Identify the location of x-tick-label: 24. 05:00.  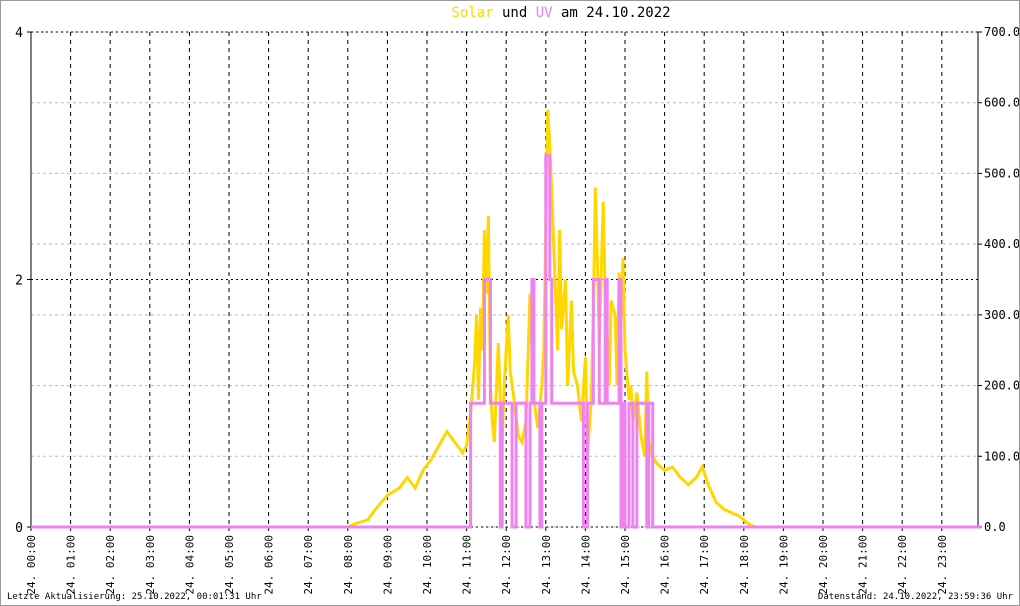
(229, 565).